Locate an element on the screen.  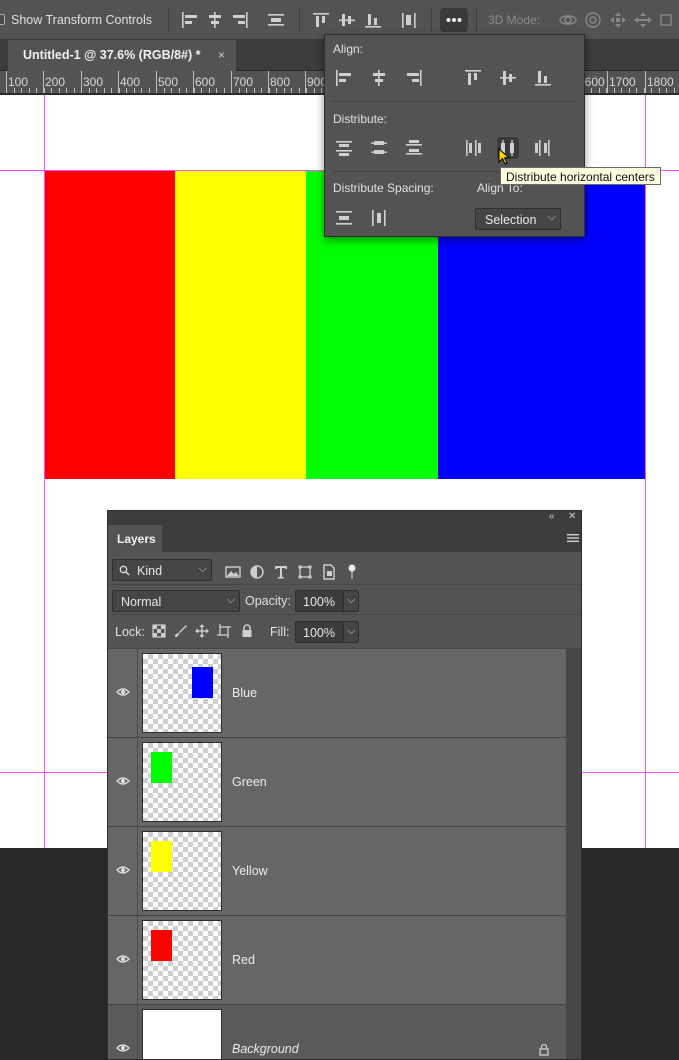
fill-dropdown-button: ⌵ is located at coordinates (351, 632).